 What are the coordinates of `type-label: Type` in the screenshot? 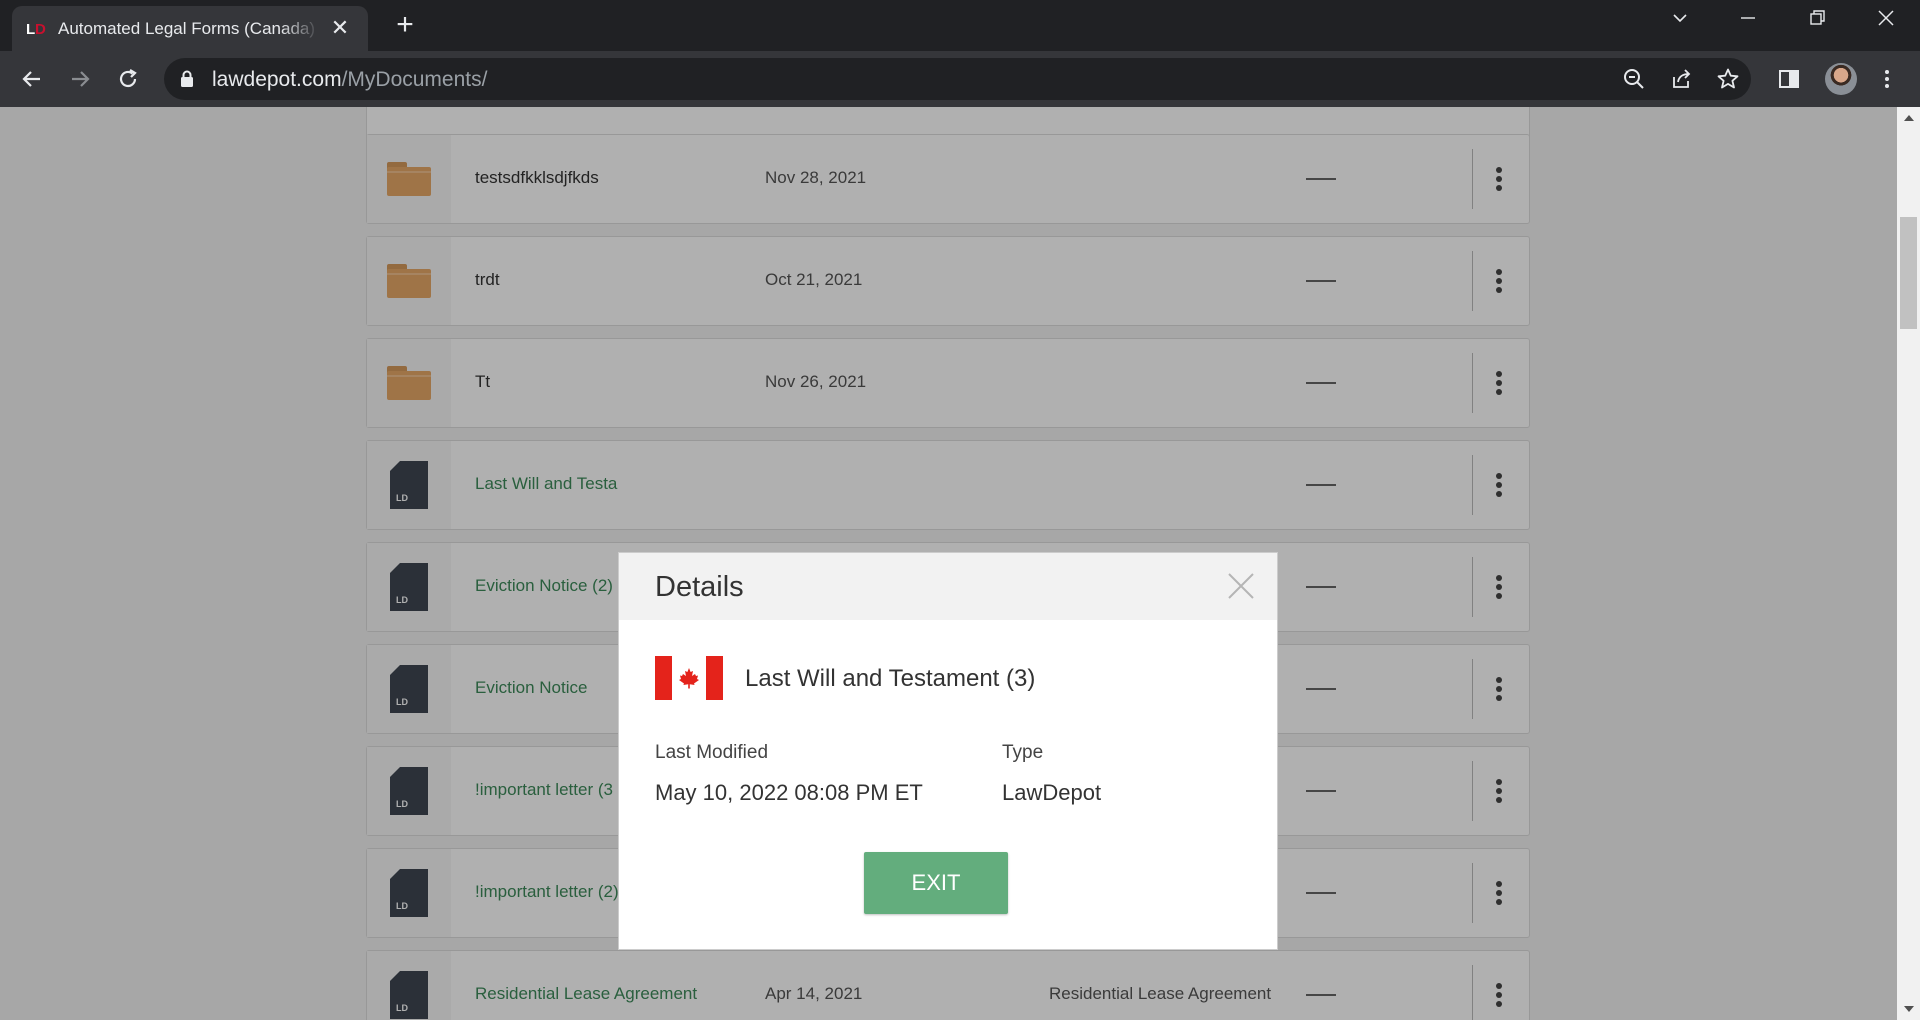 It's located at (1023, 752).